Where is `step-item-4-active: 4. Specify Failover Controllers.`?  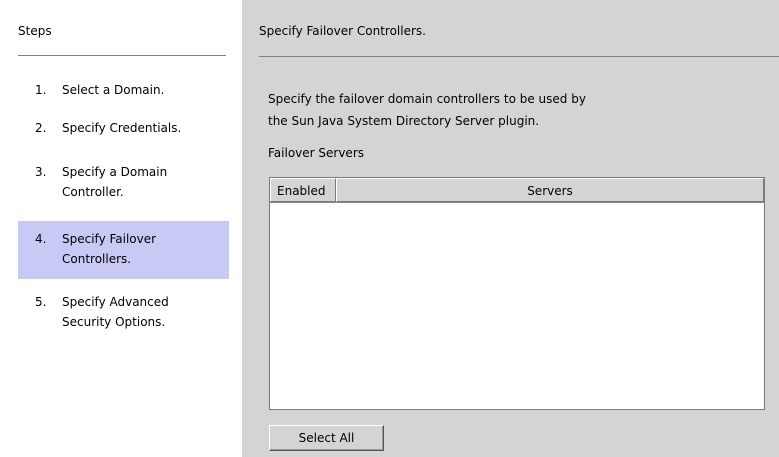 step-item-4-active: 4. Specify Failover Controllers. is located at coordinates (123, 250).